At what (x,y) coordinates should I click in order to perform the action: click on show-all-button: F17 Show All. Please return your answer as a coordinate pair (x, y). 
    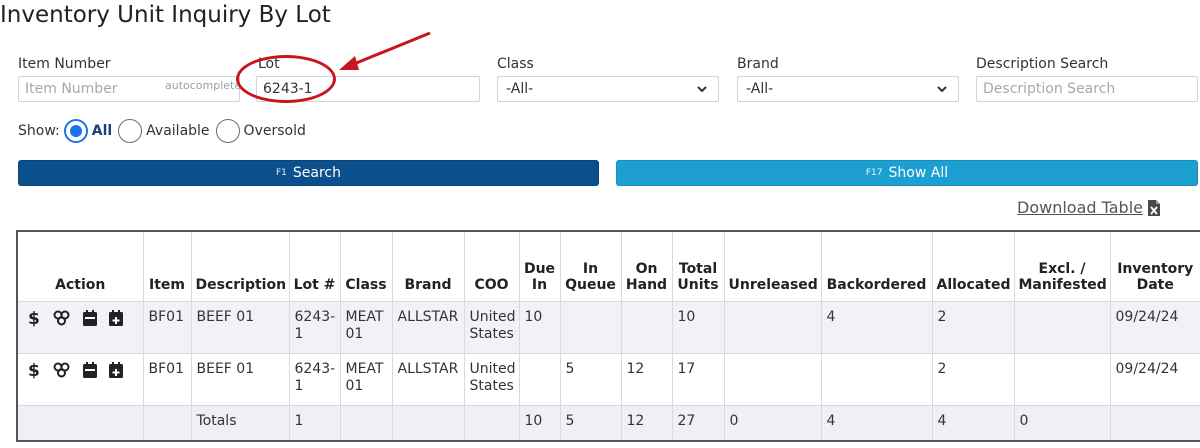
    Looking at the image, I should click on (907, 173).